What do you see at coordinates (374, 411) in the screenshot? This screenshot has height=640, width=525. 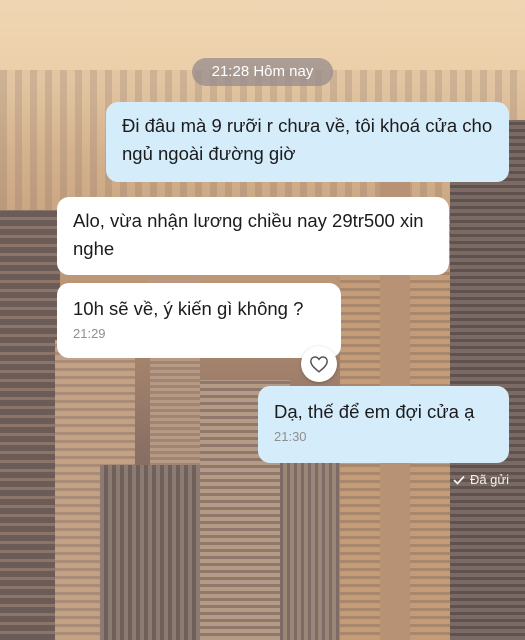 I see `message-text: Dạ, thế để em đợi cửa ạ` at bounding box center [374, 411].